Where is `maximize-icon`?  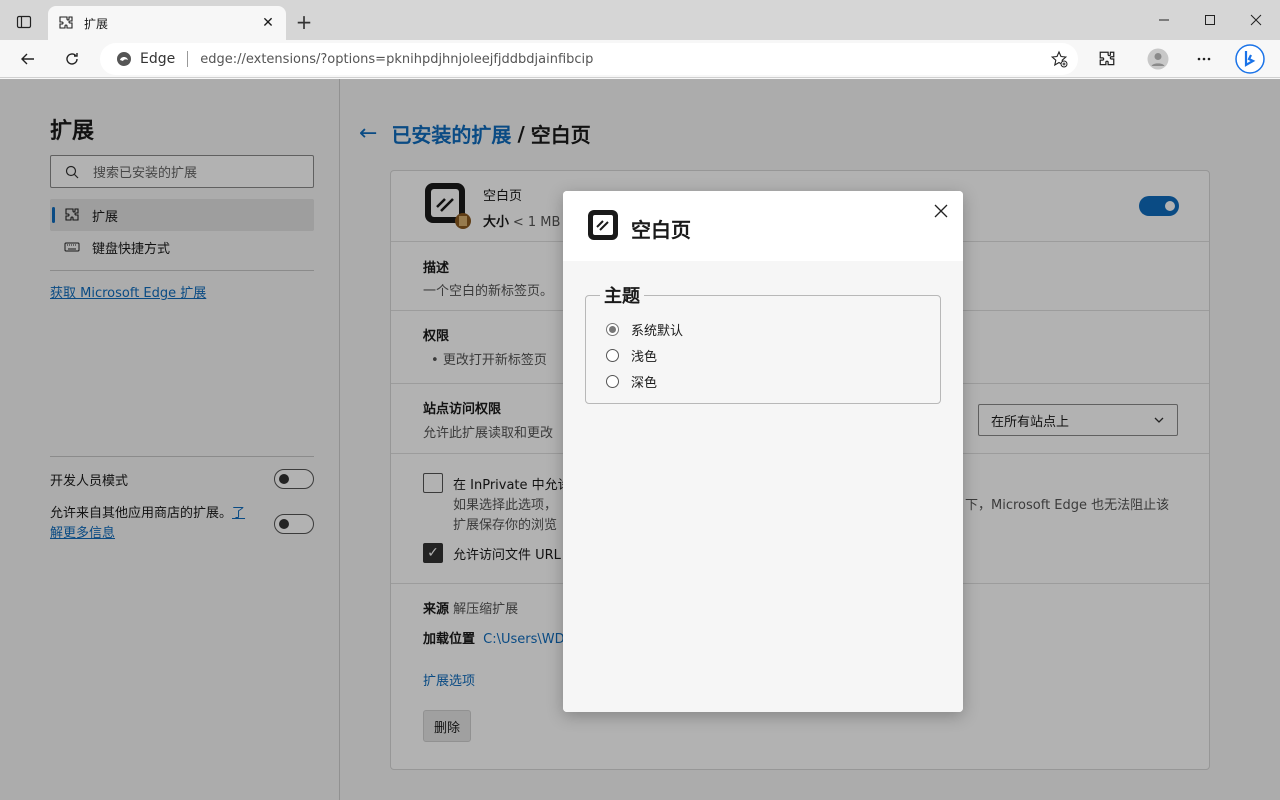
maximize-icon is located at coordinates (1210, 20).